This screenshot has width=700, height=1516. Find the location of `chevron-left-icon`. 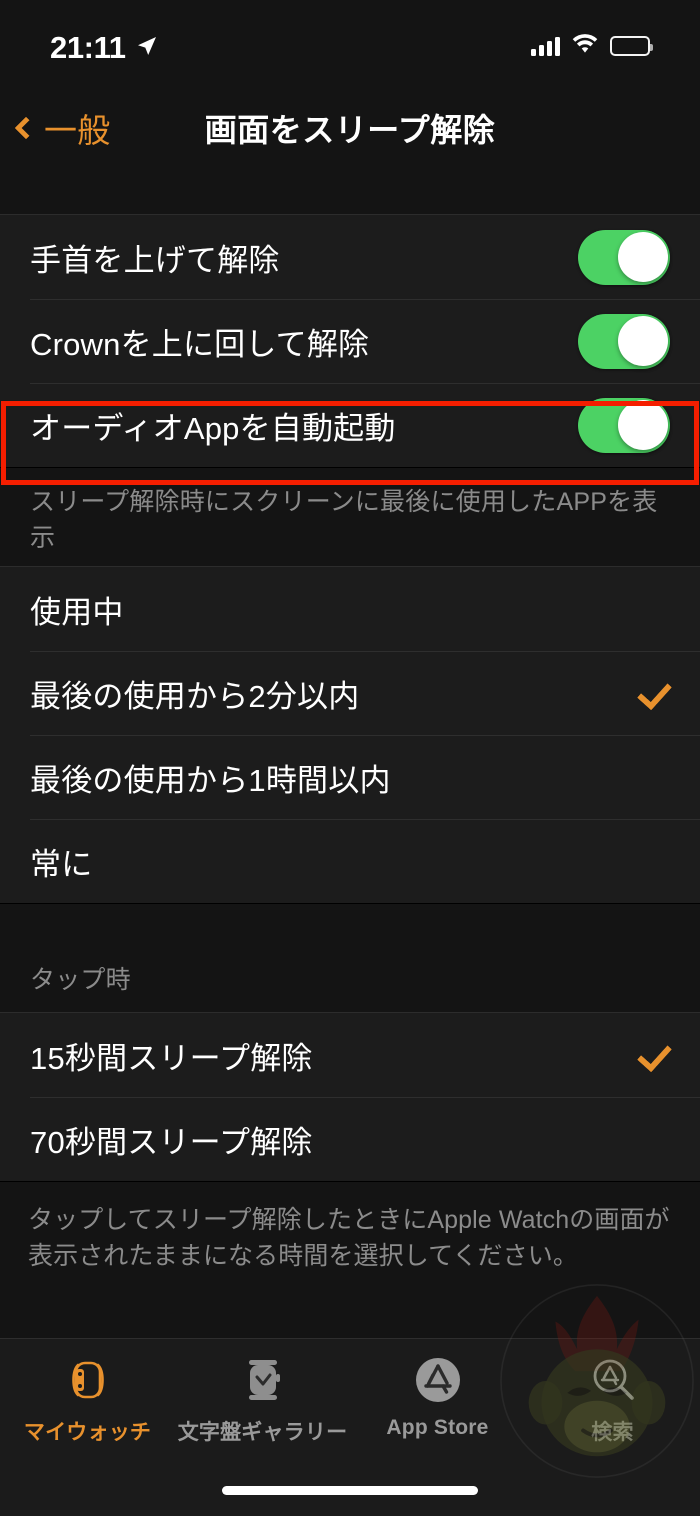

chevron-left-icon is located at coordinates (26, 128).